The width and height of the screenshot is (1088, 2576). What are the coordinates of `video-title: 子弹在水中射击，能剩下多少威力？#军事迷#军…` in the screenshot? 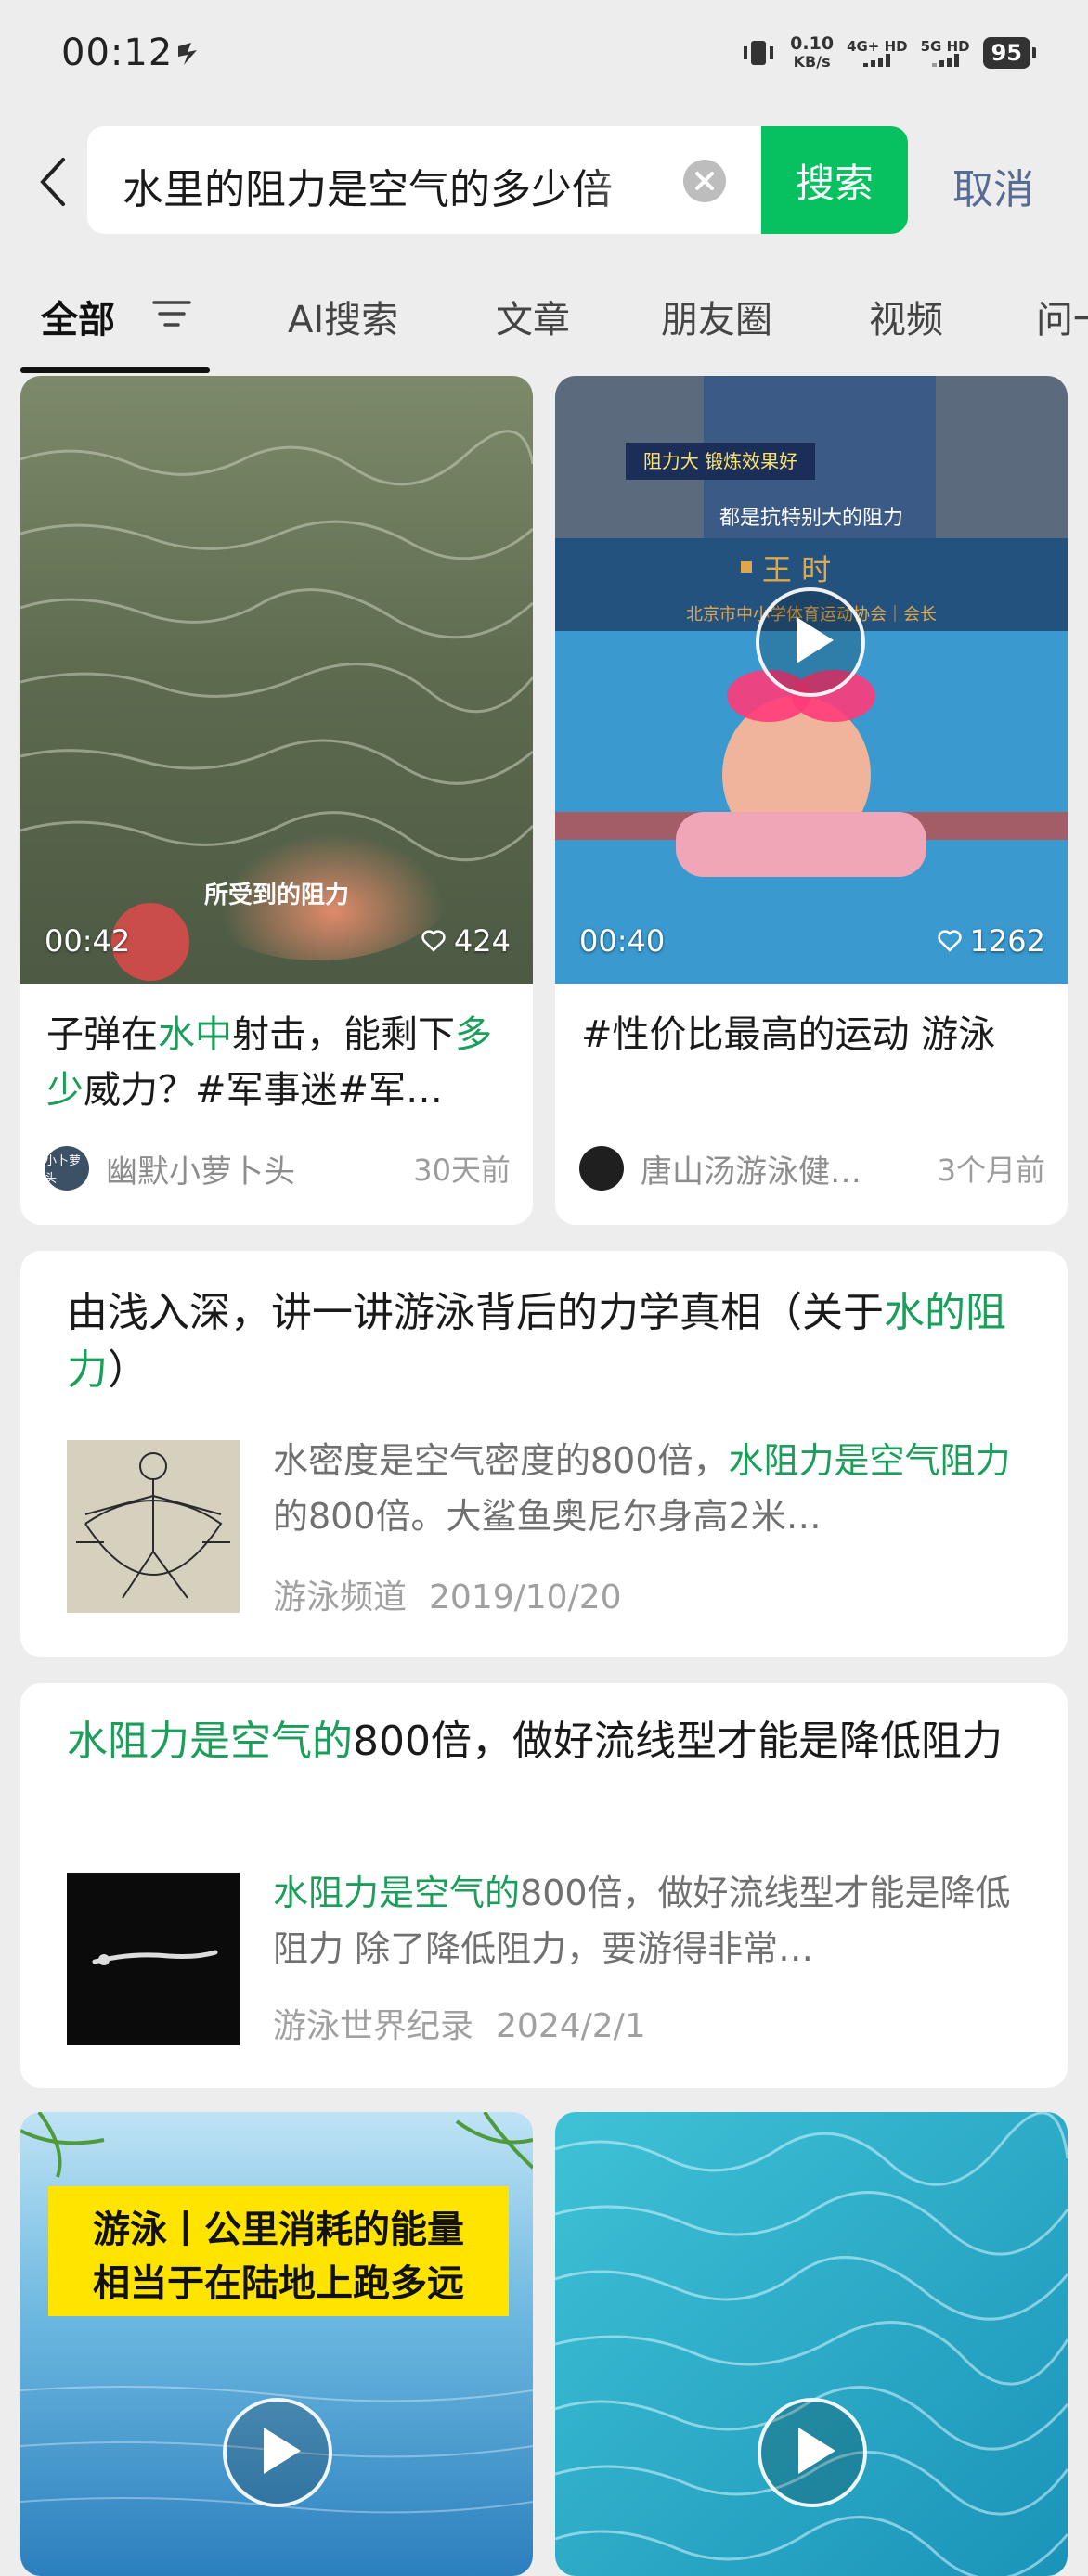 It's located at (269, 1062).